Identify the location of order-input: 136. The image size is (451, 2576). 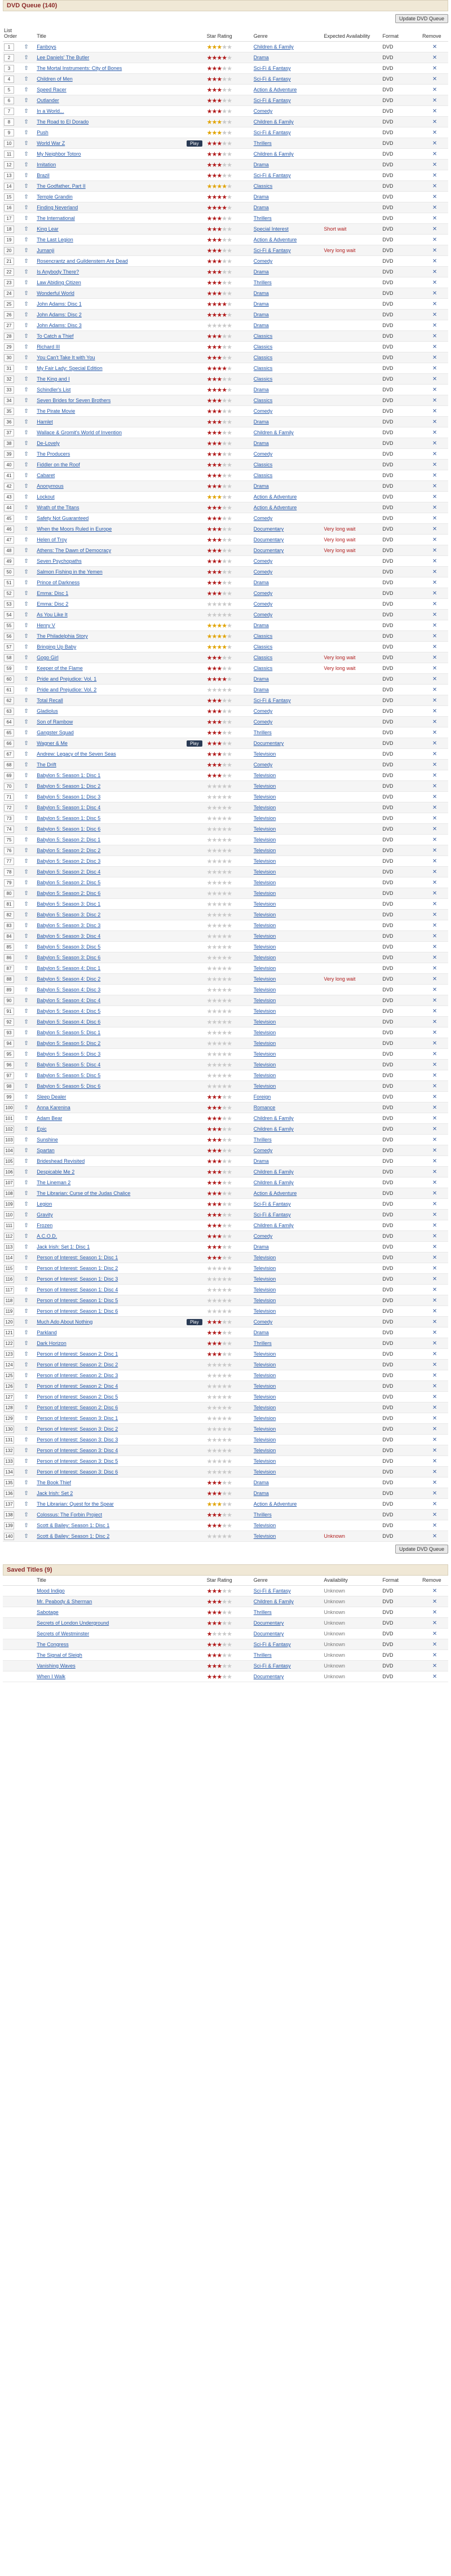
(9, 1493).